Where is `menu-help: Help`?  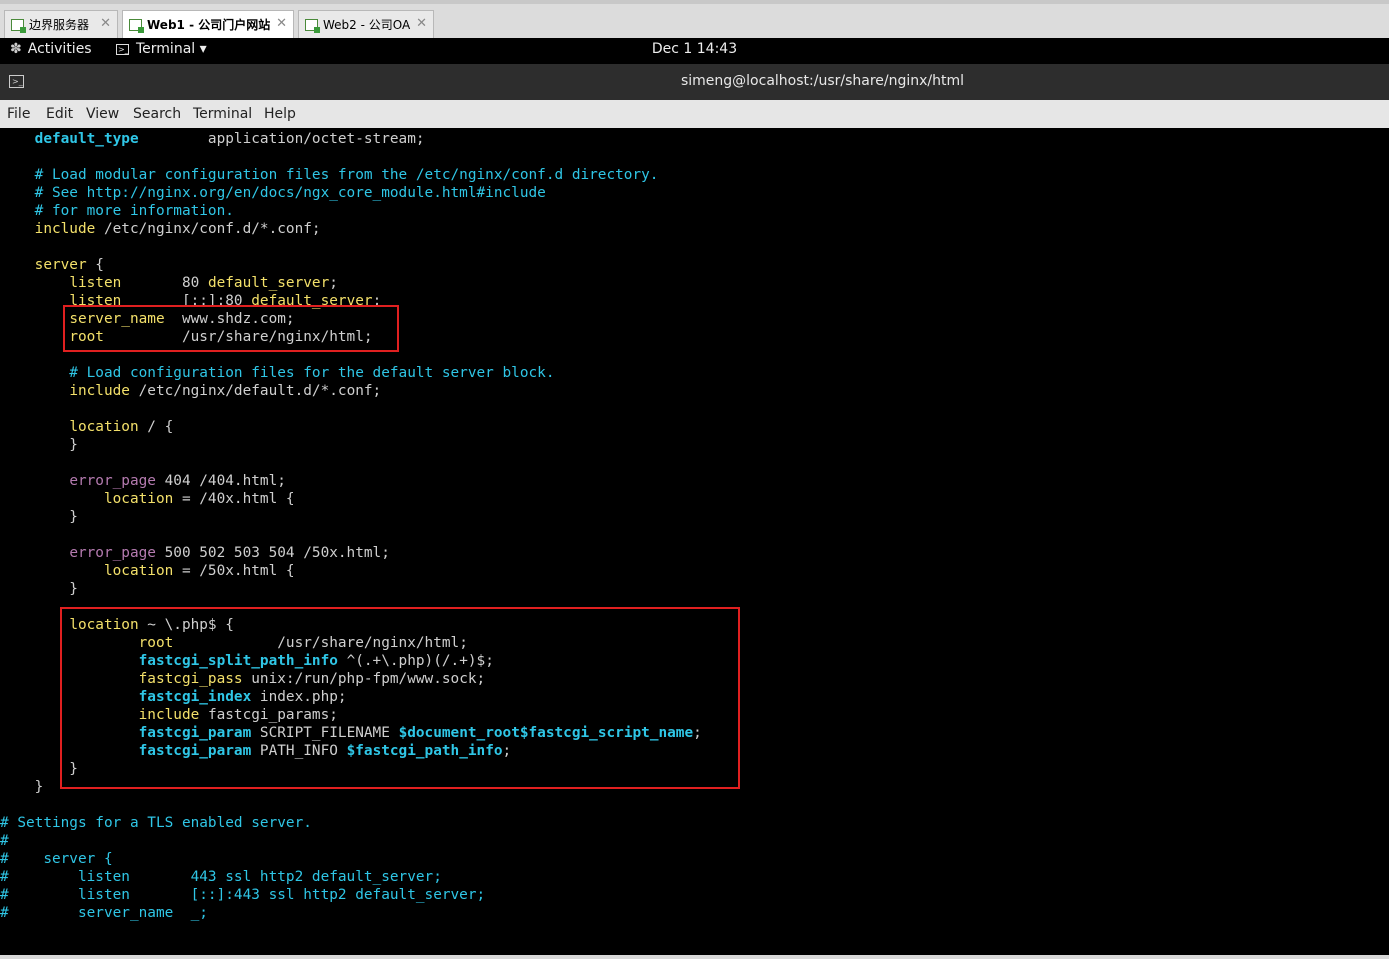
menu-help: Help is located at coordinates (280, 114).